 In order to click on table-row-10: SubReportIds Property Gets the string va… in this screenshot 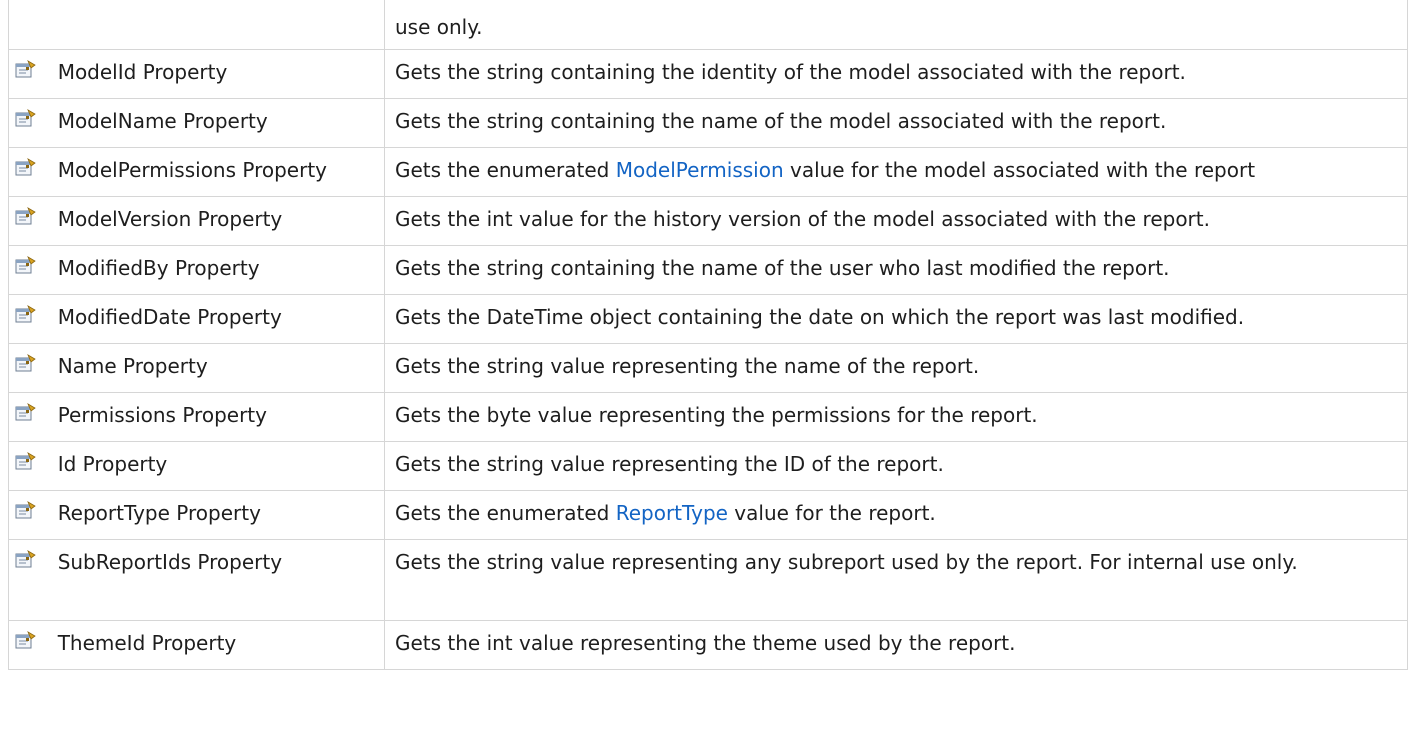, I will do `click(708, 580)`.